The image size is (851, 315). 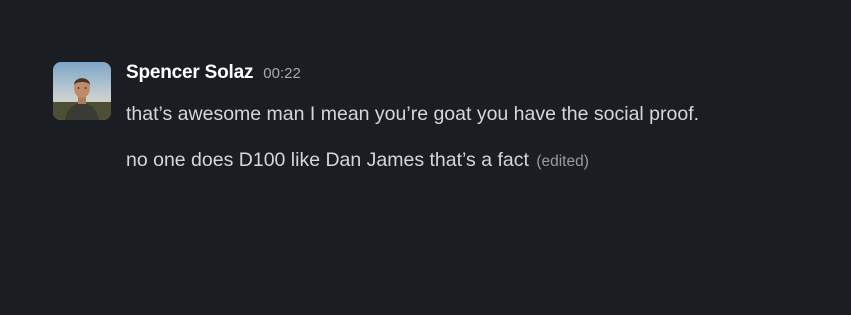 I want to click on user-photo-avatar-icon, so click(x=82, y=91).